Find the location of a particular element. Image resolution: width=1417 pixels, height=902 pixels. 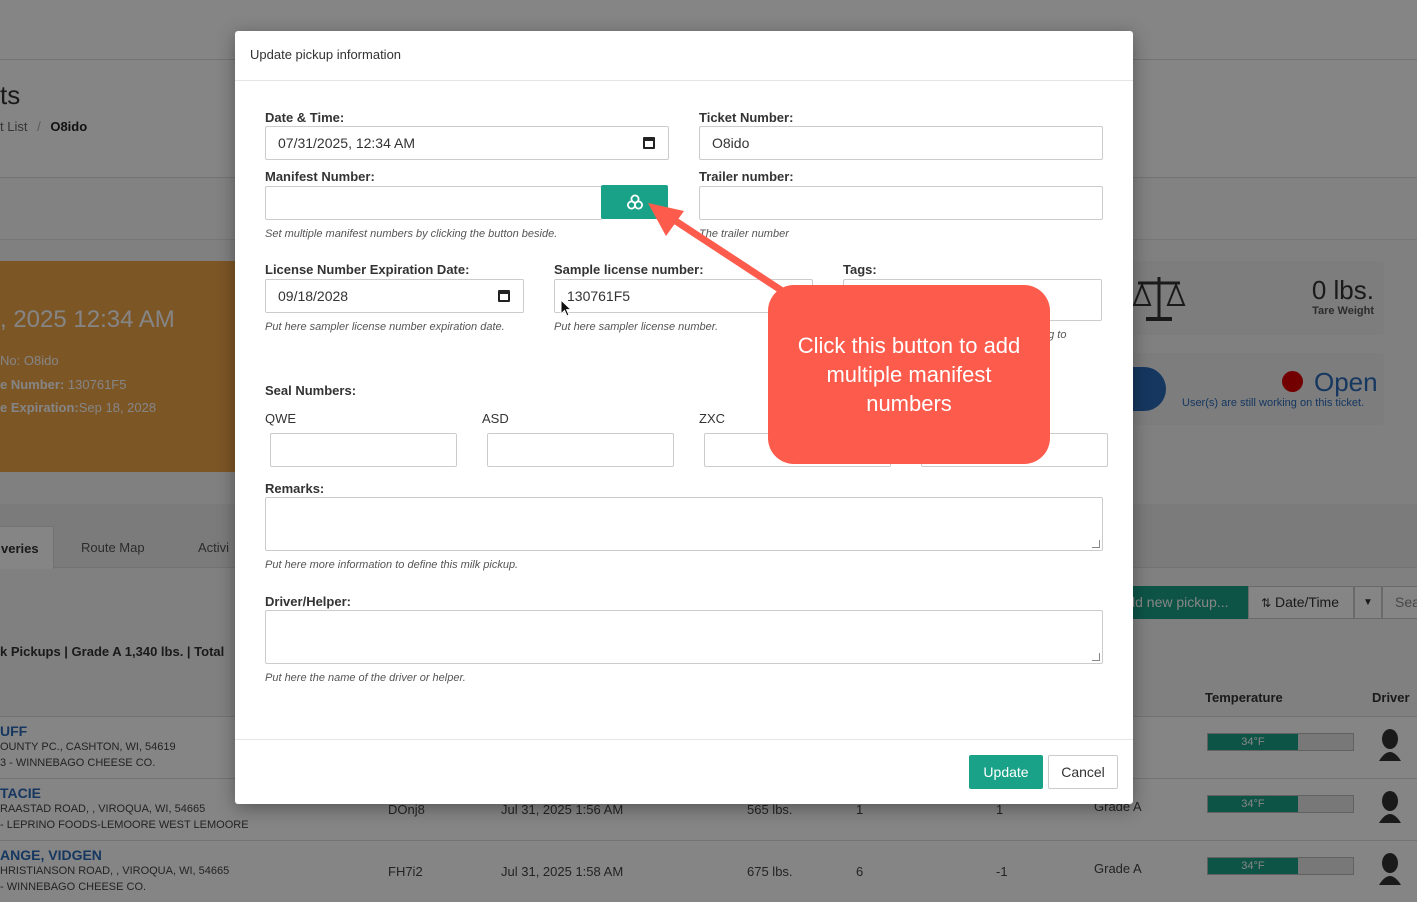

seal-label-qwe: QWE is located at coordinates (281, 418).